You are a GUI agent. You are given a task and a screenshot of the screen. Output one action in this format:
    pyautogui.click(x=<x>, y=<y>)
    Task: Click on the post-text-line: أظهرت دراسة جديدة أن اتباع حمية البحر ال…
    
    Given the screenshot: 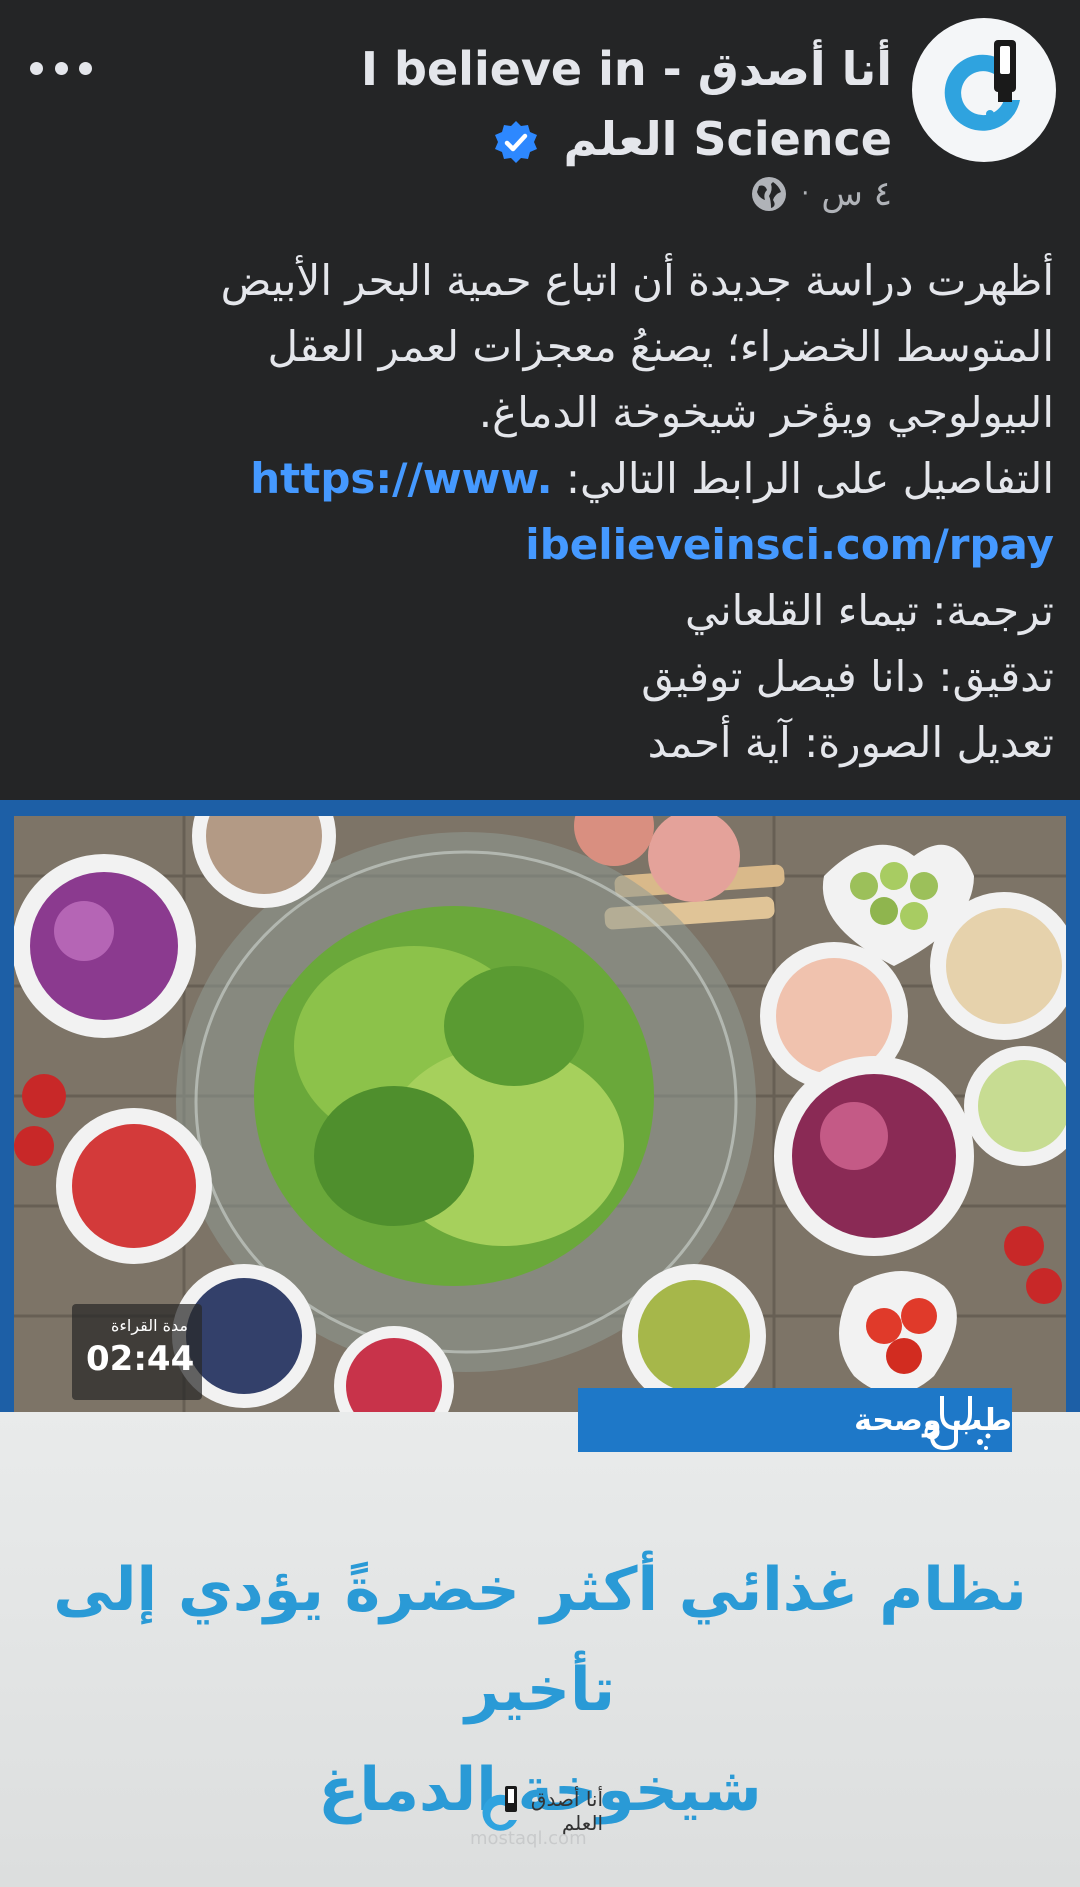 What is the action you would take?
    pyautogui.click(x=637, y=280)
    